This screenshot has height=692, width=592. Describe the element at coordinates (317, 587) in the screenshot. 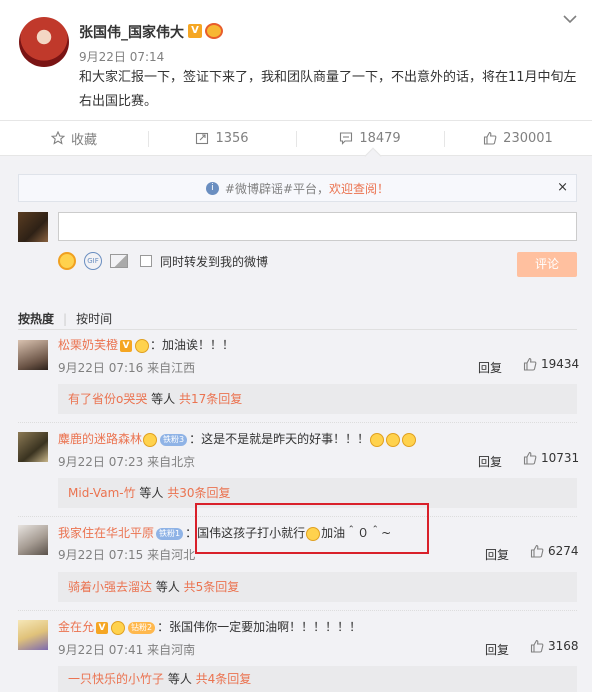

I see `sub-replies-bar: 骑着小强去溜达 等人 共5条回复` at that location.